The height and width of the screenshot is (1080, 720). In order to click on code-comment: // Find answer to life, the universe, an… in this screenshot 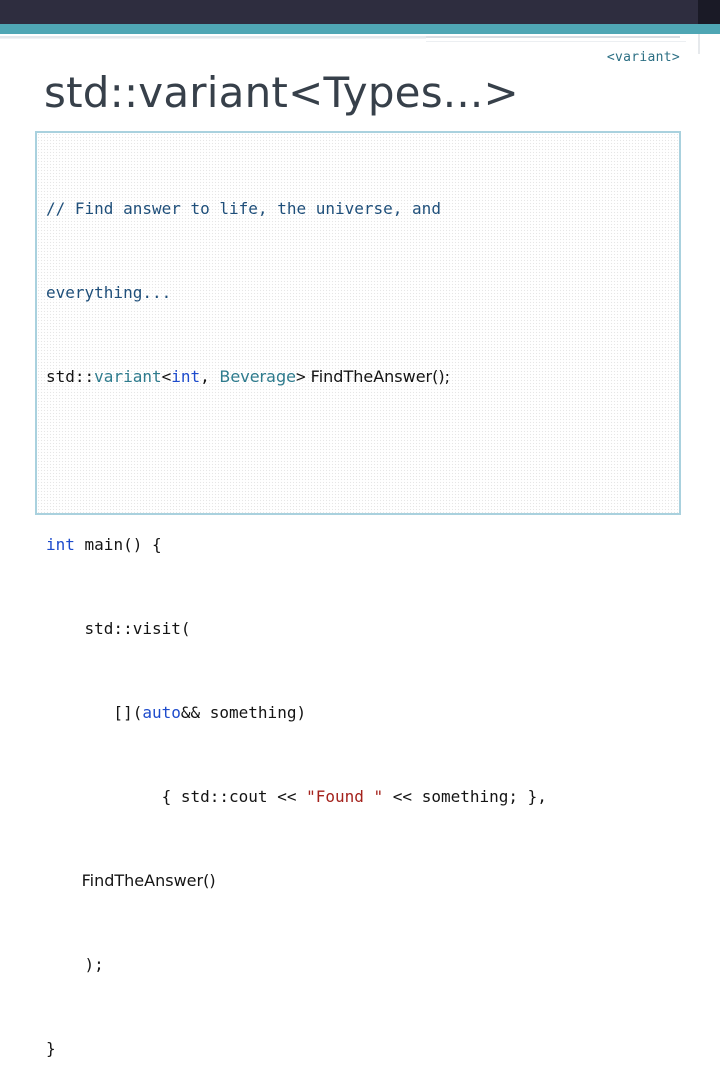, I will do `click(243, 208)`.